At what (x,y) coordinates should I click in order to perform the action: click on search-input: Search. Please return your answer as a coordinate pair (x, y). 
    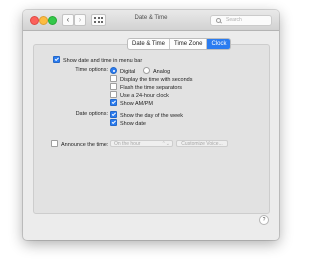
    Looking at the image, I should click on (241, 20).